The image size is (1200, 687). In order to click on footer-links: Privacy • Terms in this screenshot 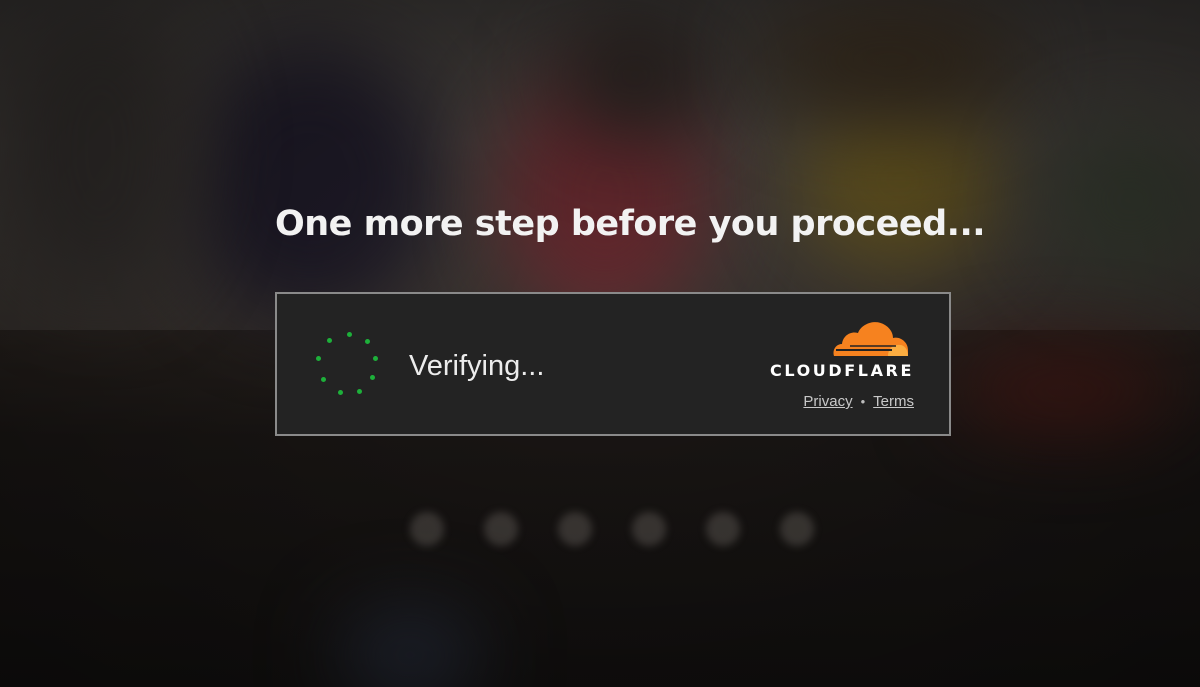, I will do `click(858, 401)`.